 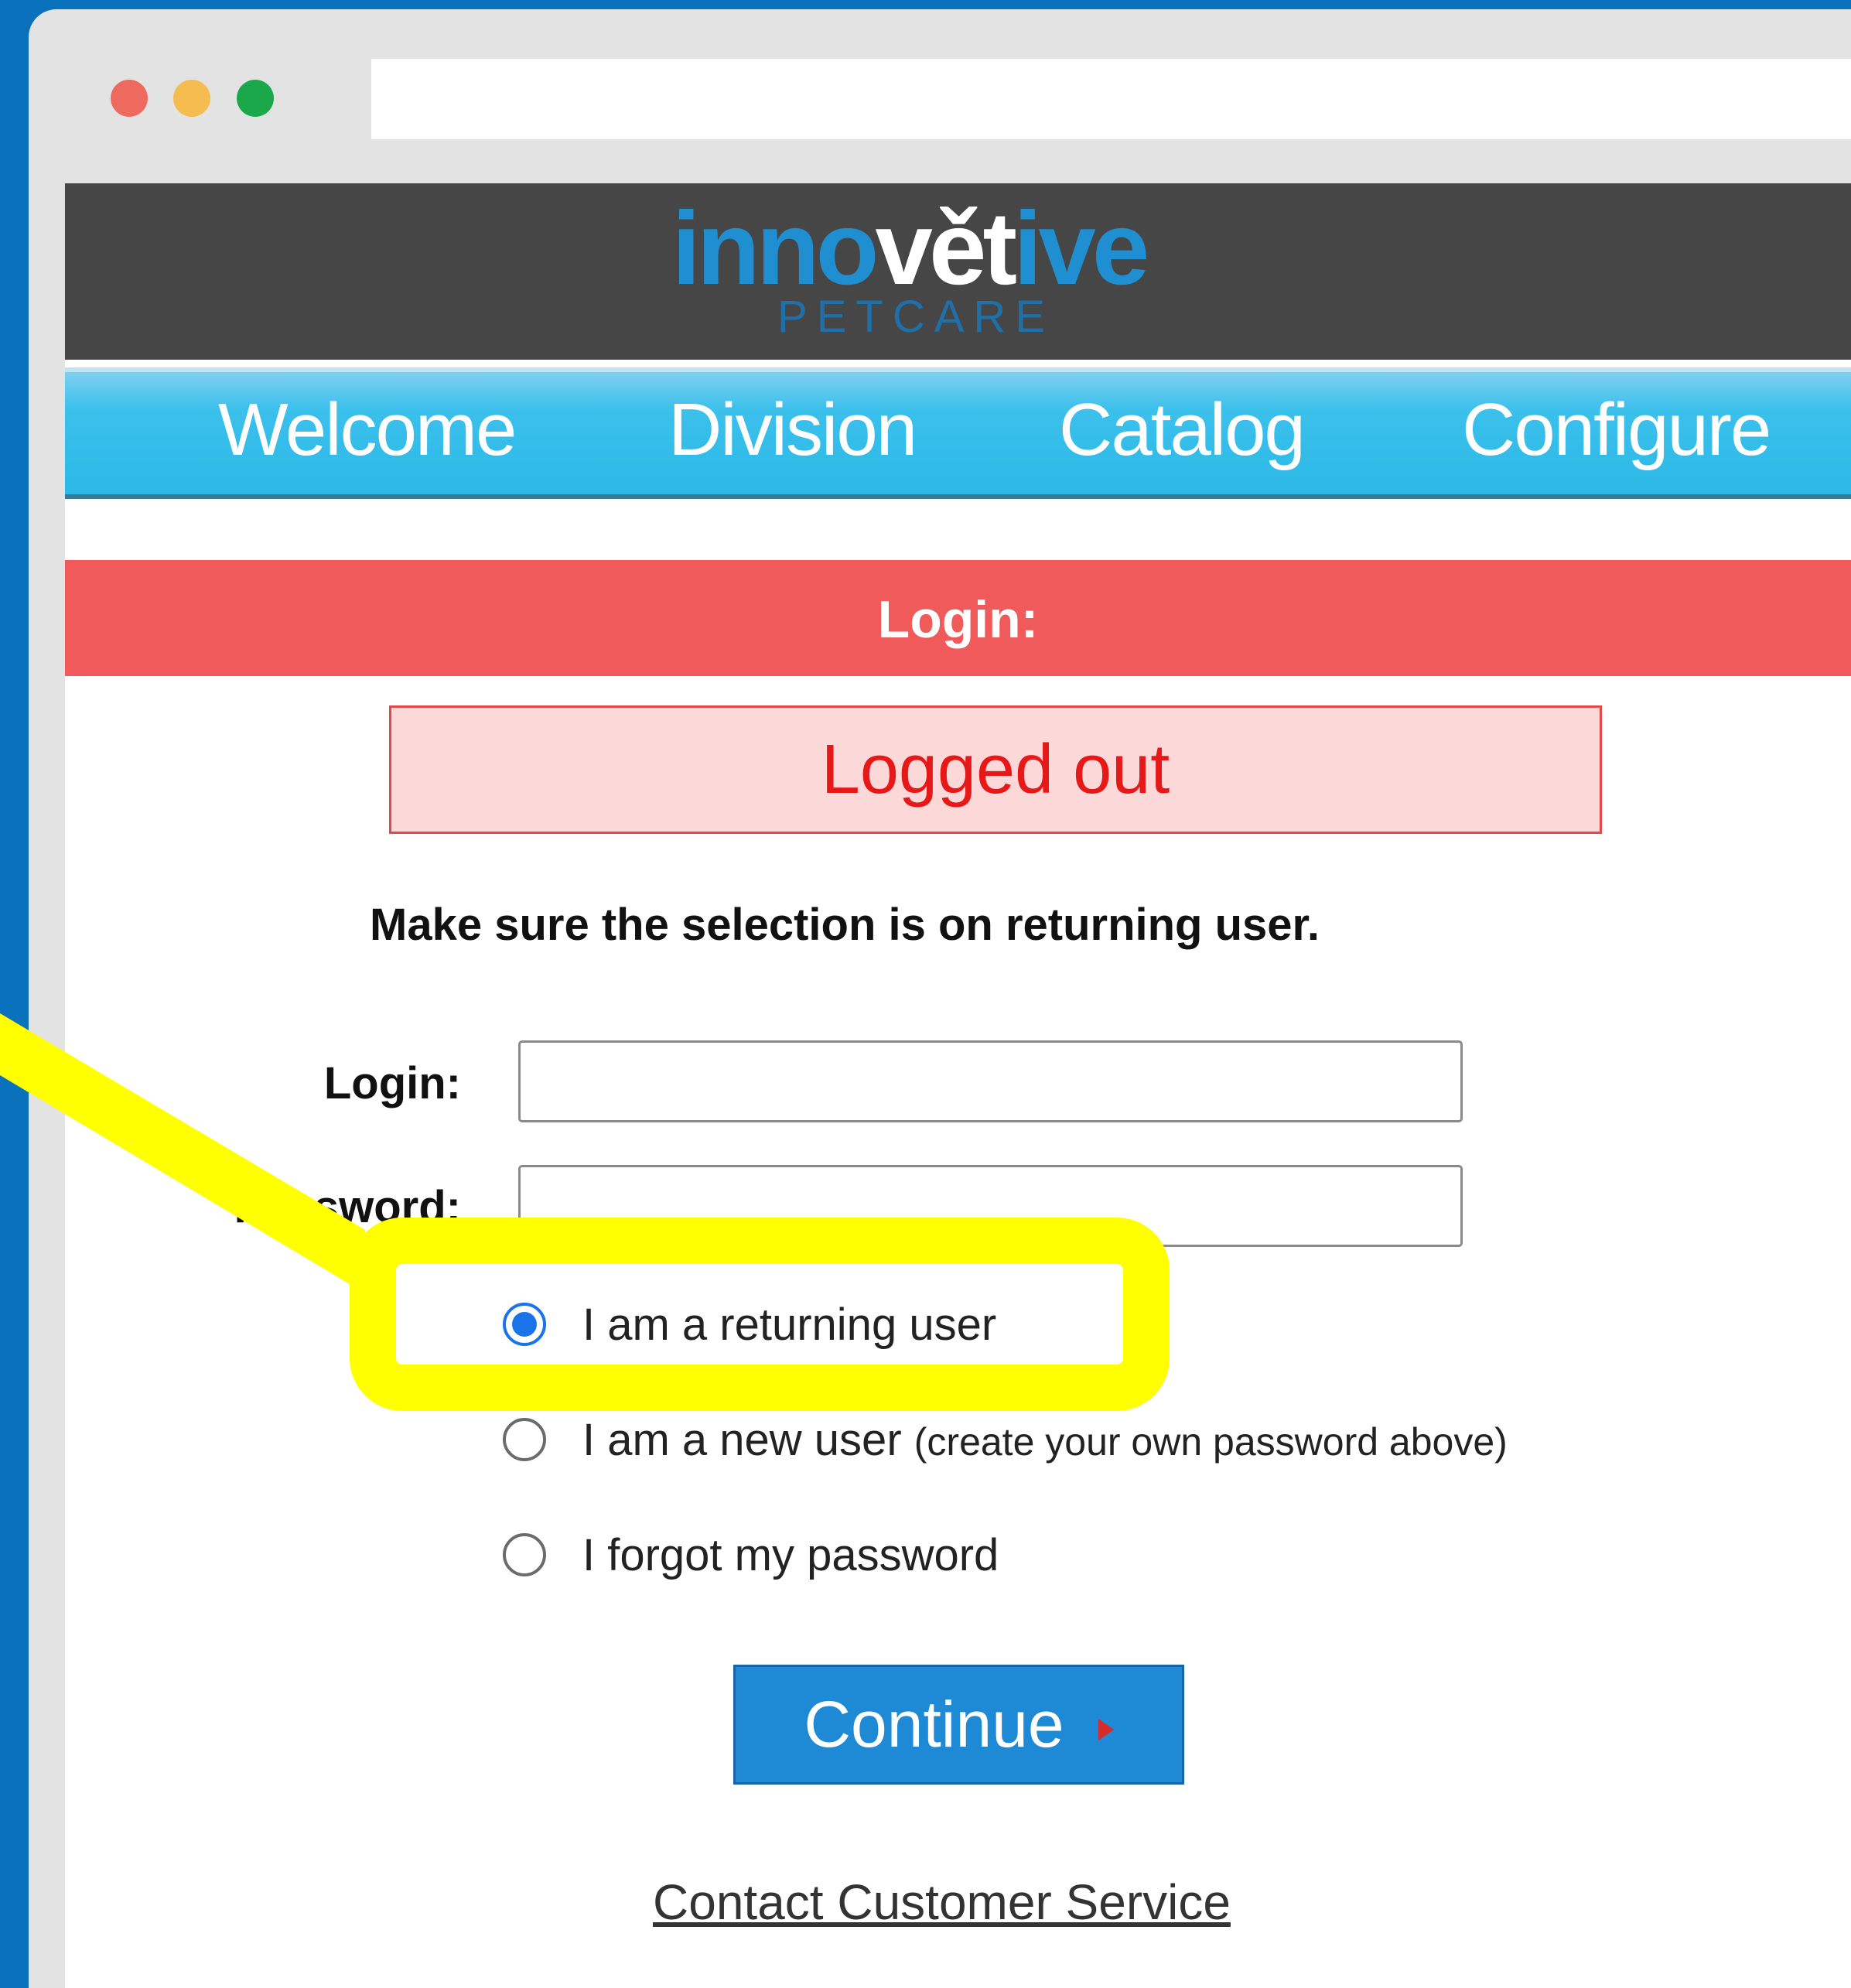 I want to click on nav-item-configure: Configure, so click(x=1616, y=433).